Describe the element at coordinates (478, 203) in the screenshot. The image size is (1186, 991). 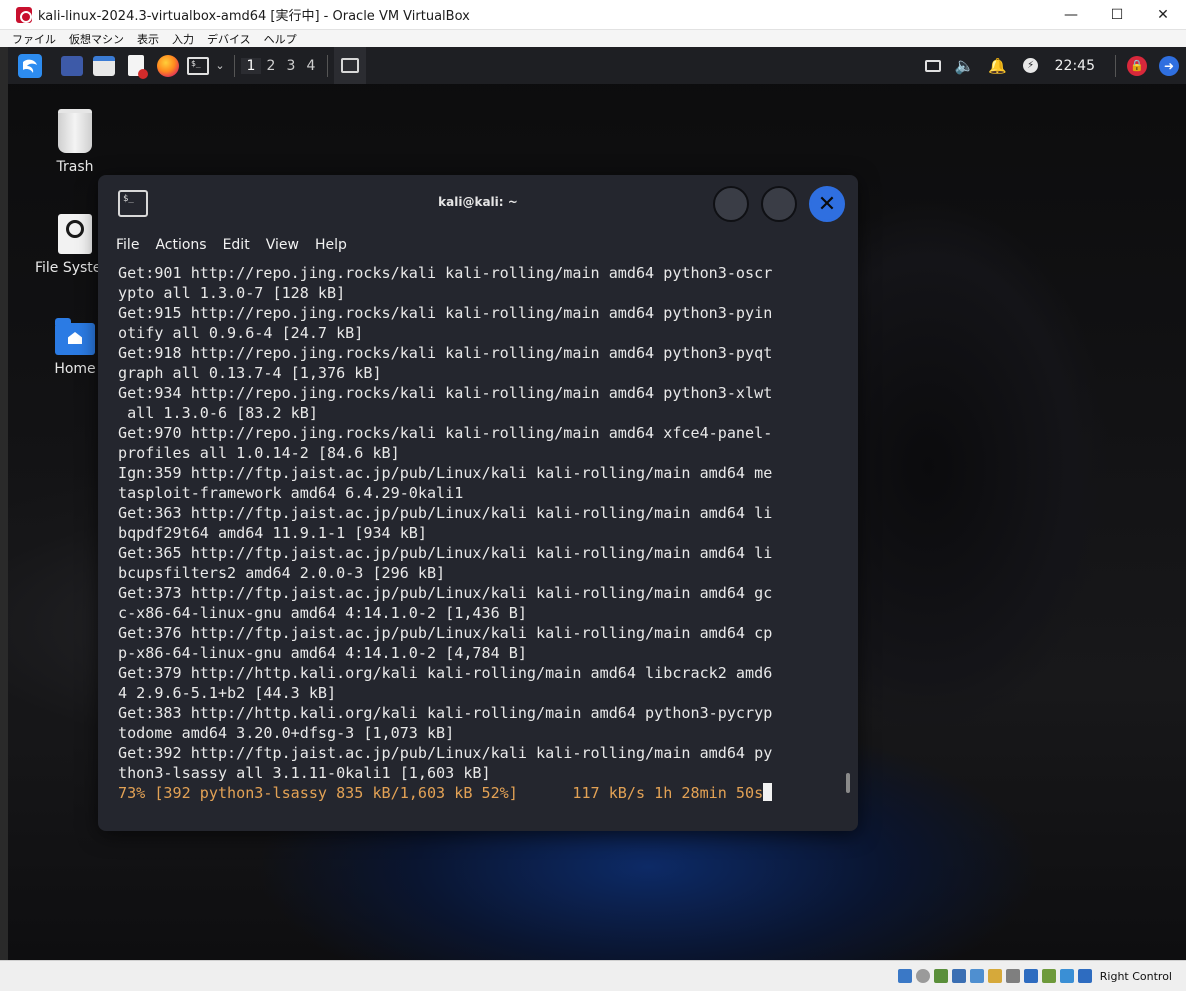
I see `terminal-titlebar: $_ kali@kali: ~ ✕` at that location.